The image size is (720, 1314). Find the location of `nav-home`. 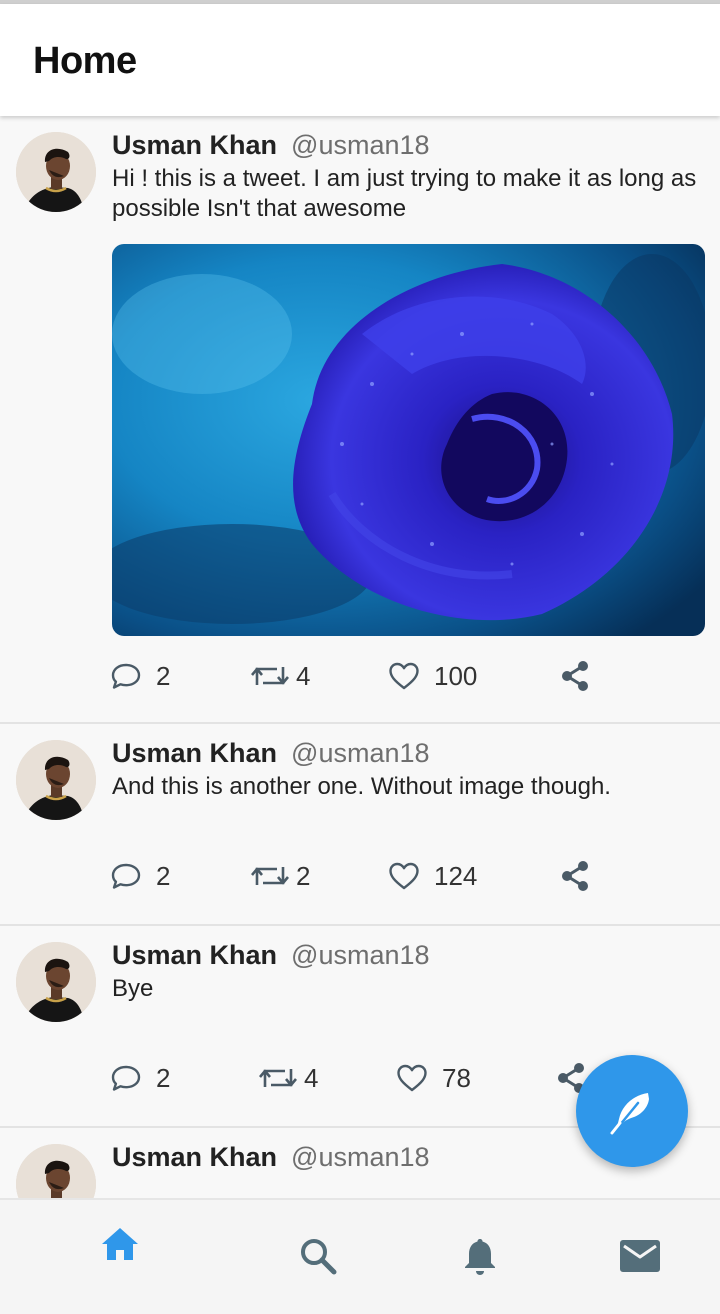

nav-home is located at coordinates (120, 1256).